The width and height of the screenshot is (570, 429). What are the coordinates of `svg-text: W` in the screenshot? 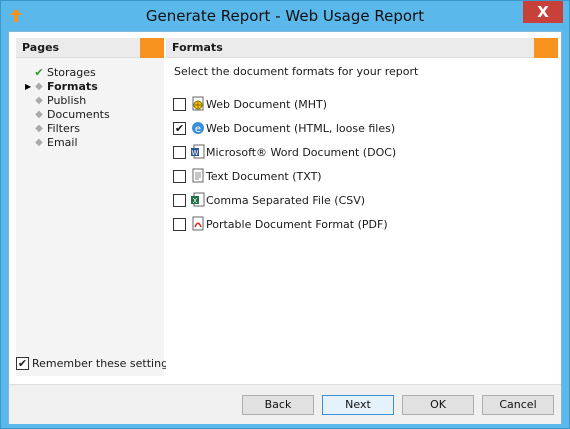 It's located at (195, 153).